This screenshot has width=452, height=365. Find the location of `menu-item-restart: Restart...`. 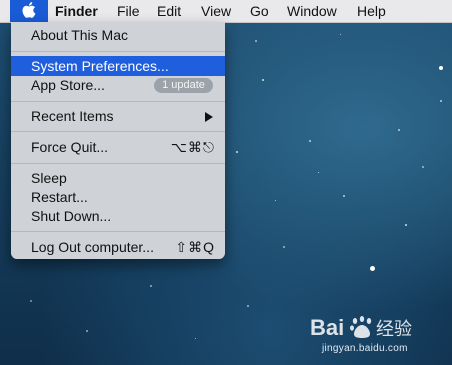

menu-item-restart: Restart... is located at coordinates (118, 197).